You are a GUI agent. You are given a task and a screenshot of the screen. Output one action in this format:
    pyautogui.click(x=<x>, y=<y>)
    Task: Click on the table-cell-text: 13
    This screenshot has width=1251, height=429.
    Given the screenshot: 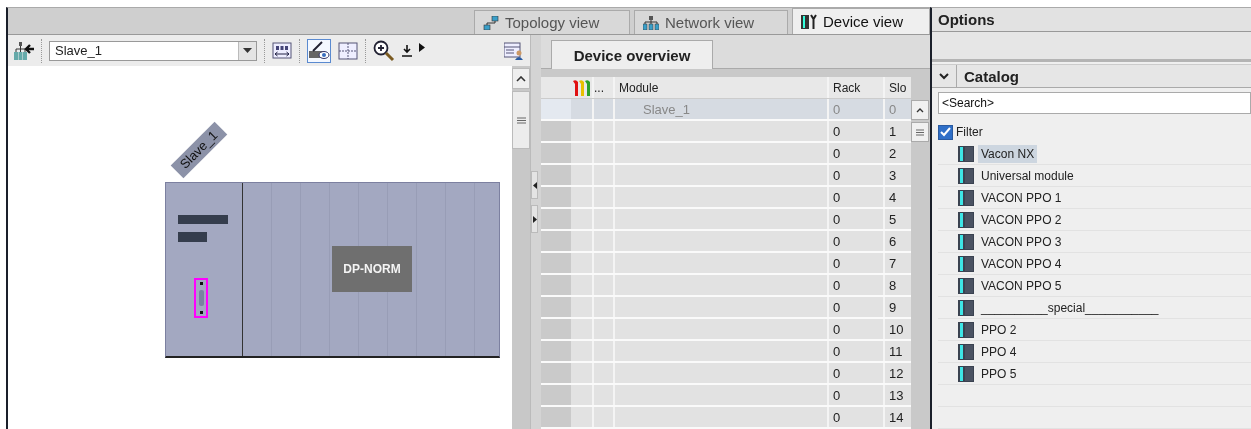 What is the action you would take?
    pyautogui.click(x=896, y=395)
    